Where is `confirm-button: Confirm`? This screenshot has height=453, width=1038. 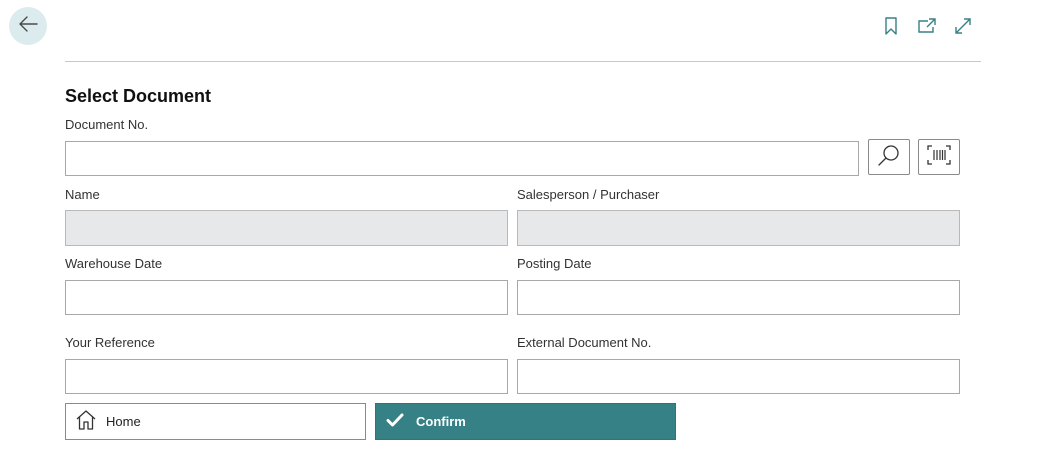
confirm-button: Confirm is located at coordinates (525, 421).